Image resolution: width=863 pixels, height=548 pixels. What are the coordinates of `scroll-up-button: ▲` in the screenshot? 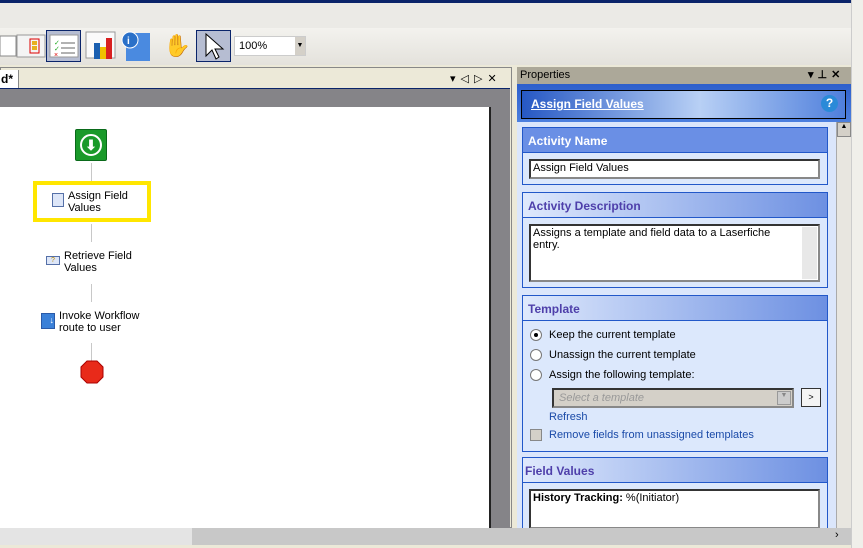 It's located at (844, 129).